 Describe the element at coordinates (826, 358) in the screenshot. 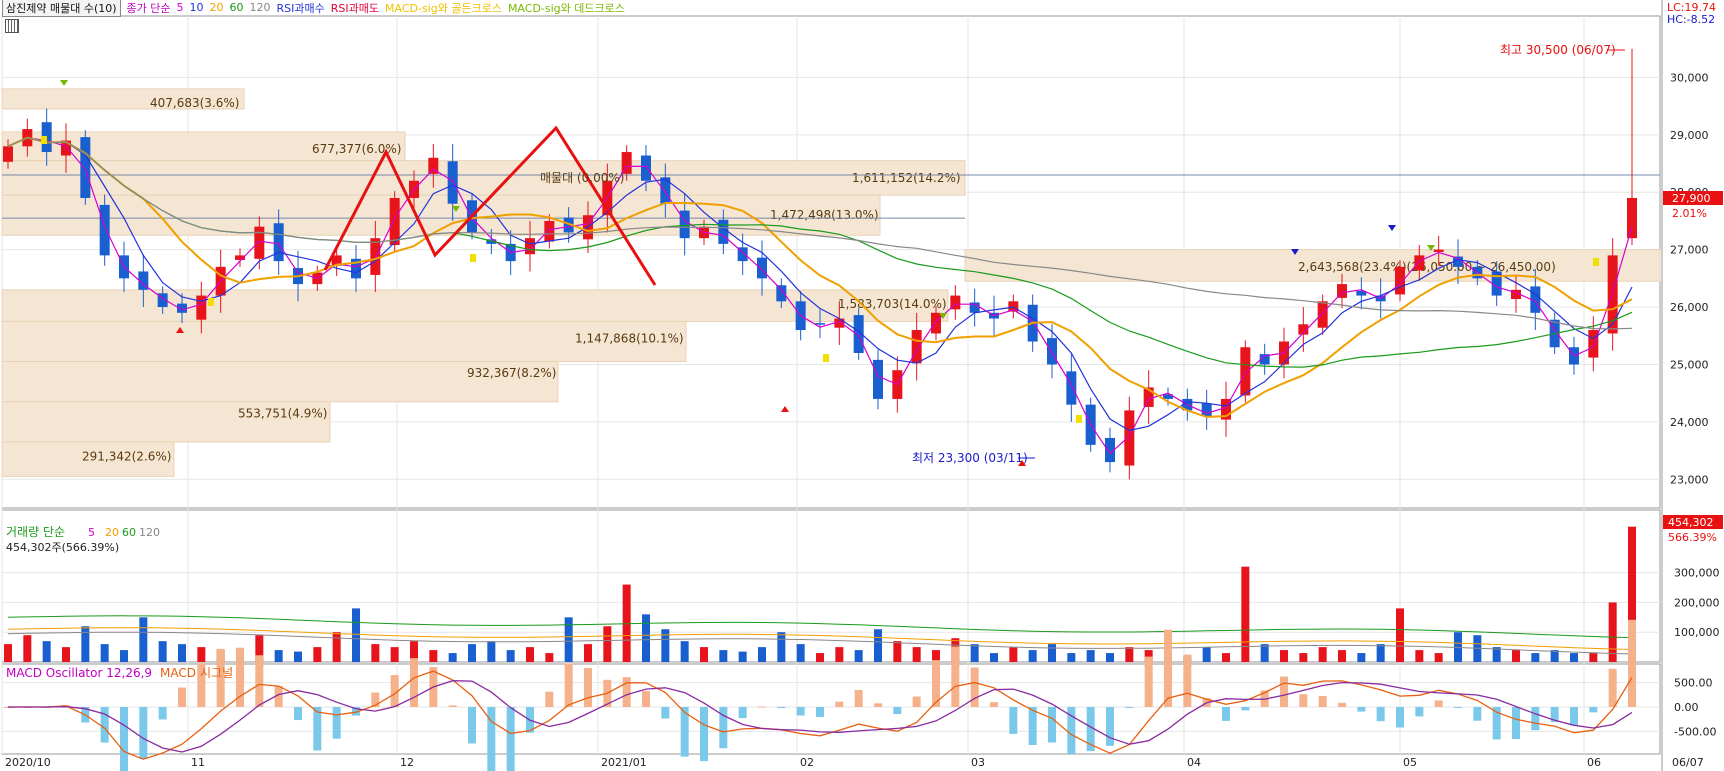

I see `golden-cross-marker` at that location.